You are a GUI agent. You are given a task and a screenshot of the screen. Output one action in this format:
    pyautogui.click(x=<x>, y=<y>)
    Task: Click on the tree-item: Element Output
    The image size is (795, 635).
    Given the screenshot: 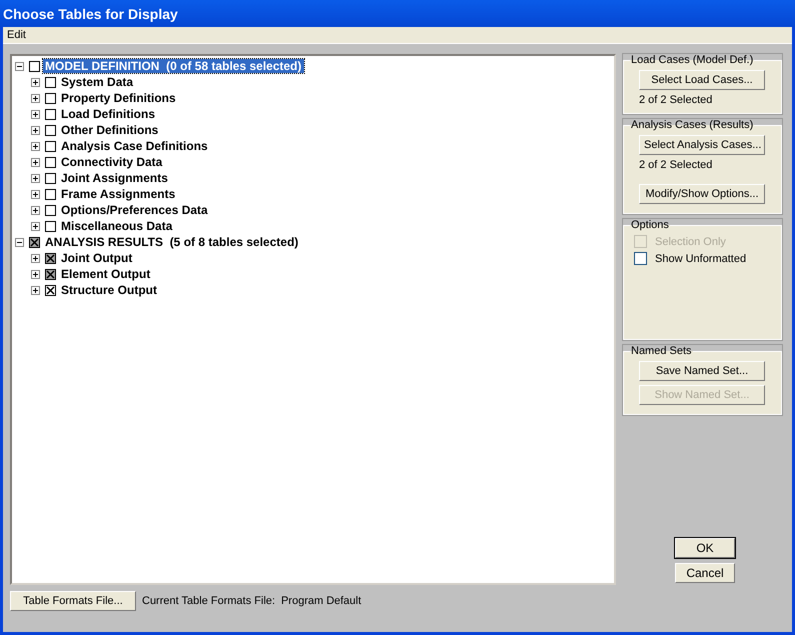 What is the action you would take?
    pyautogui.click(x=105, y=274)
    